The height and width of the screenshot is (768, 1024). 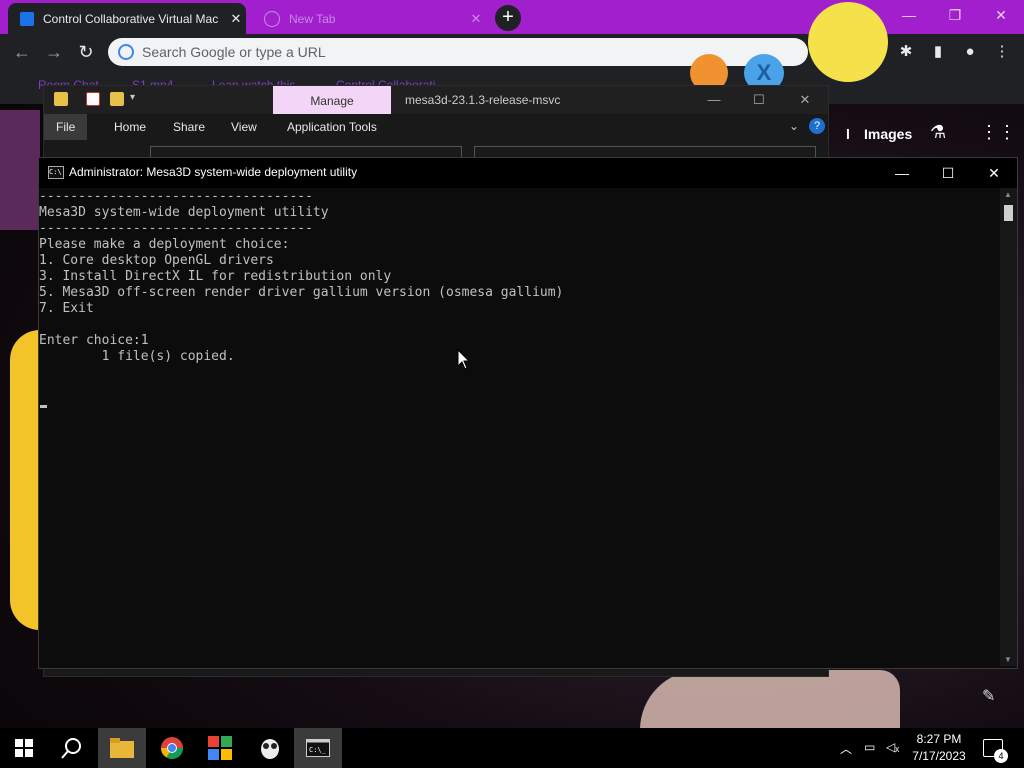 What do you see at coordinates (888, 134) in the screenshot?
I see `images-link: Images` at bounding box center [888, 134].